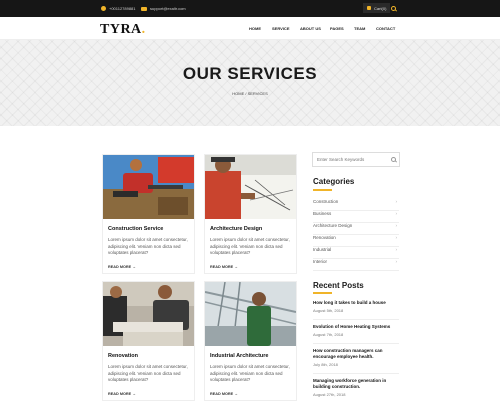 The height and width of the screenshot is (401, 500). What do you see at coordinates (281, 28) in the screenshot?
I see `nav-service: SERVICE` at bounding box center [281, 28].